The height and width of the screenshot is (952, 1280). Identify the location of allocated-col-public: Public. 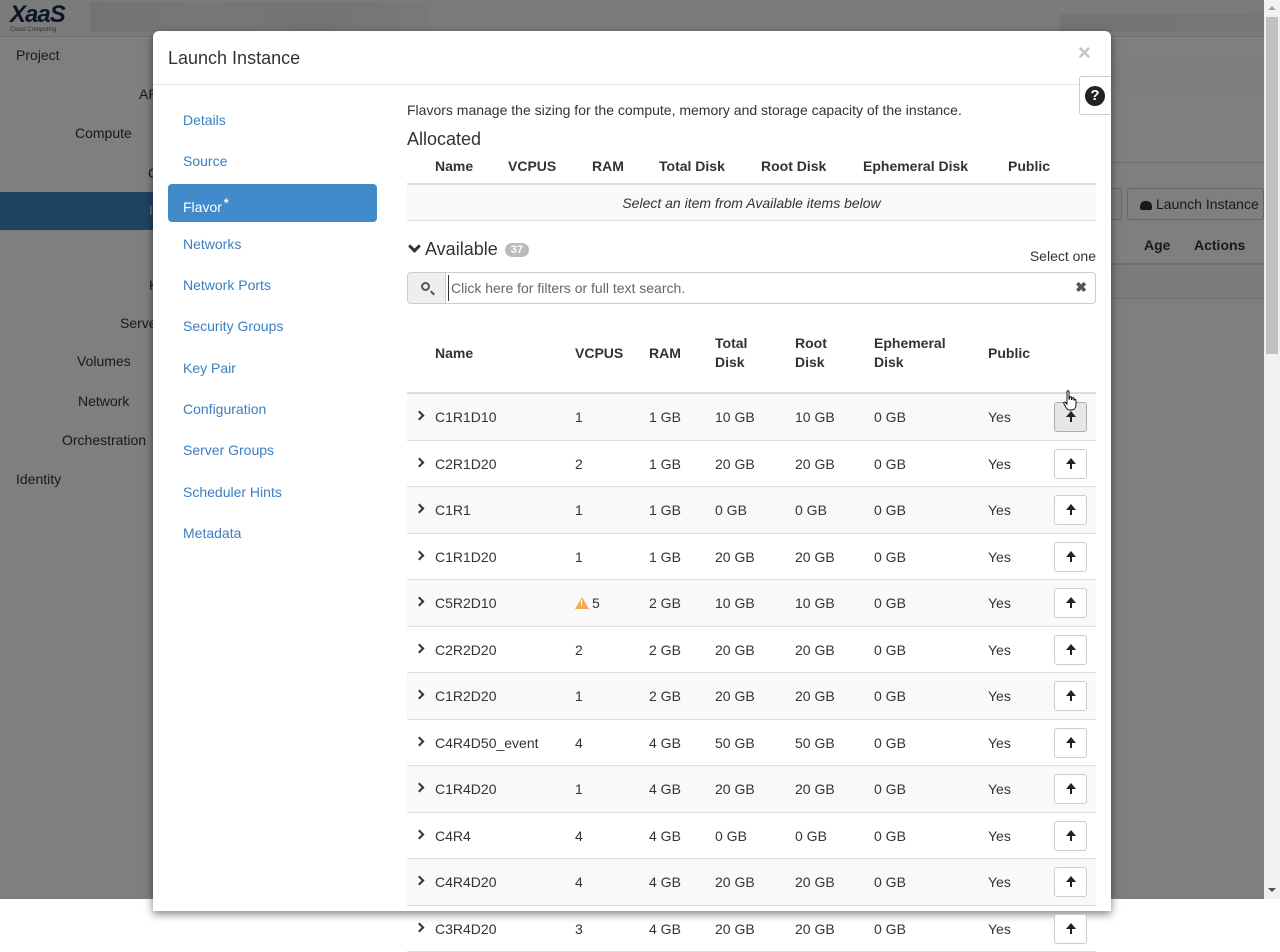
(1029, 166).